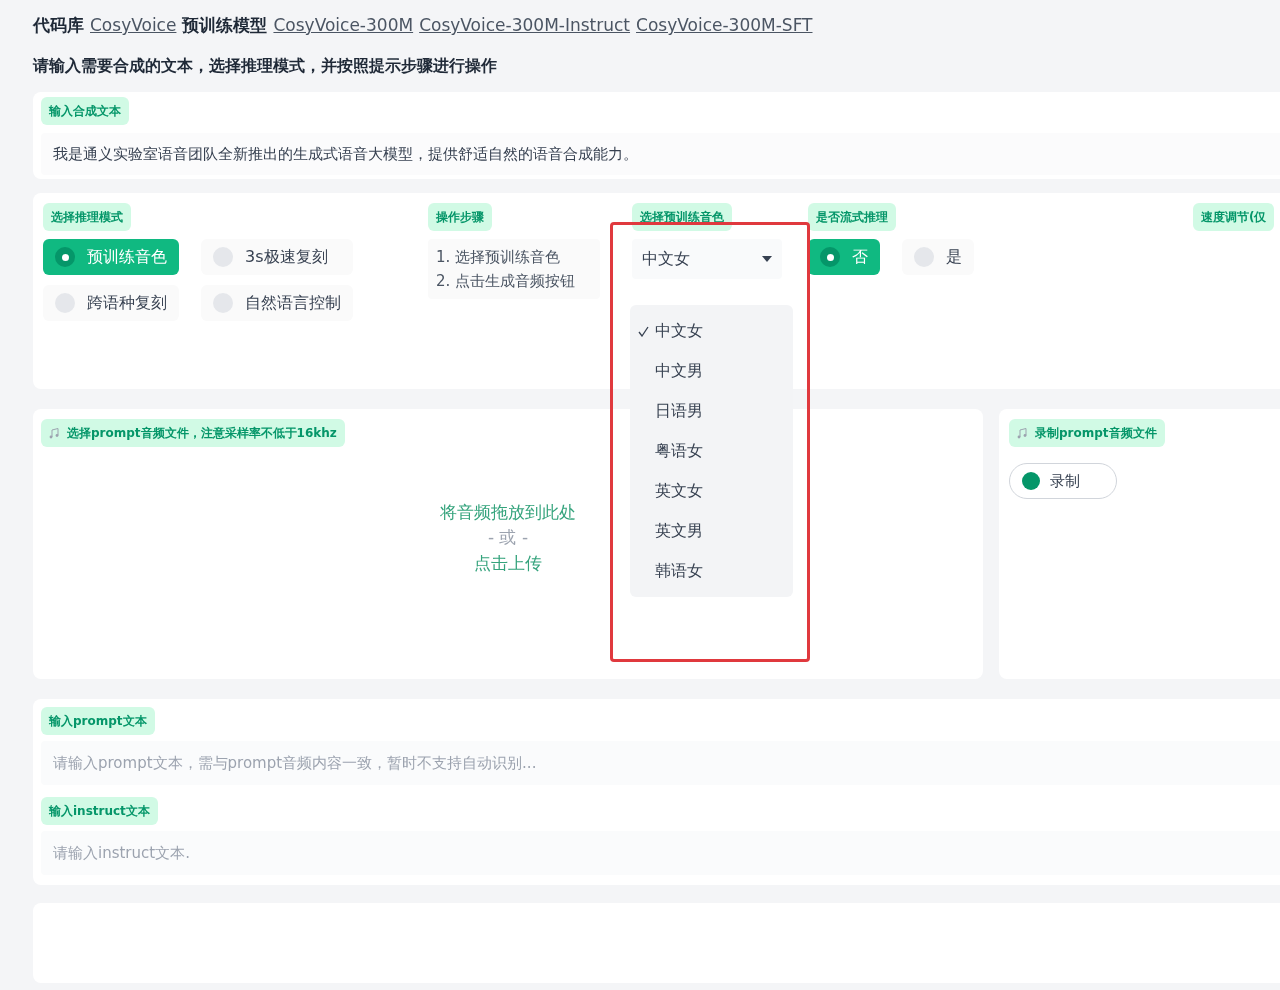  What do you see at coordinates (508, 538) in the screenshot?
I see `or-text: - 或 -` at bounding box center [508, 538].